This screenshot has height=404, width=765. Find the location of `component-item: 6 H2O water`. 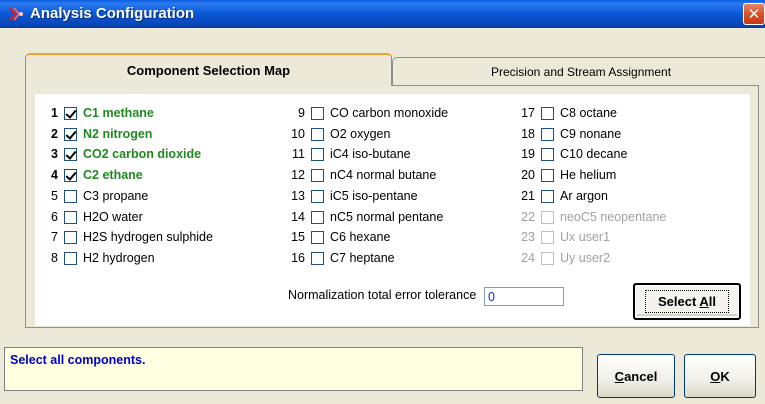

component-item: 6 H2O water is located at coordinates (94, 217).